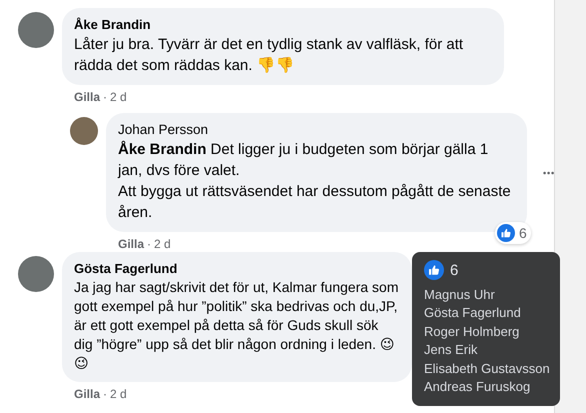 Image resolution: width=586 pixels, height=413 pixels. Describe the element at coordinates (459, 295) in the screenshot. I see `reactor-name: Magnus Uhr` at that location.